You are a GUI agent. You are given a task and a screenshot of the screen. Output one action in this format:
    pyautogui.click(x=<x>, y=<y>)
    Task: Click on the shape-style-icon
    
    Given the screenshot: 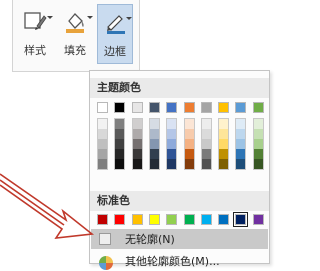 What is the action you would take?
    pyautogui.click(x=35, y=21)
    